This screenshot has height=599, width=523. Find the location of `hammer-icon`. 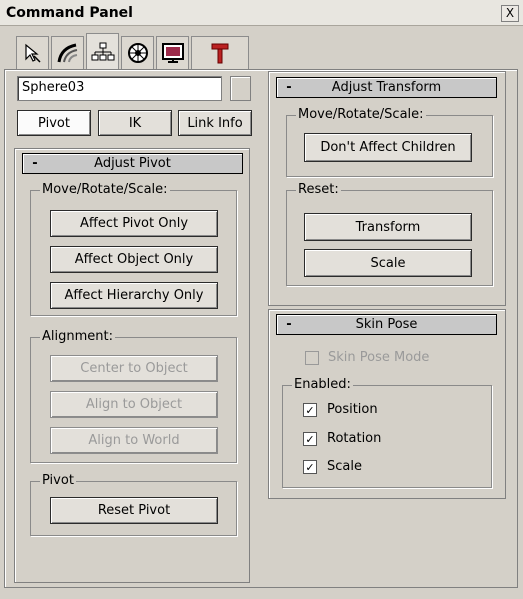

hammer-icon is located at coordinates (220, 53).